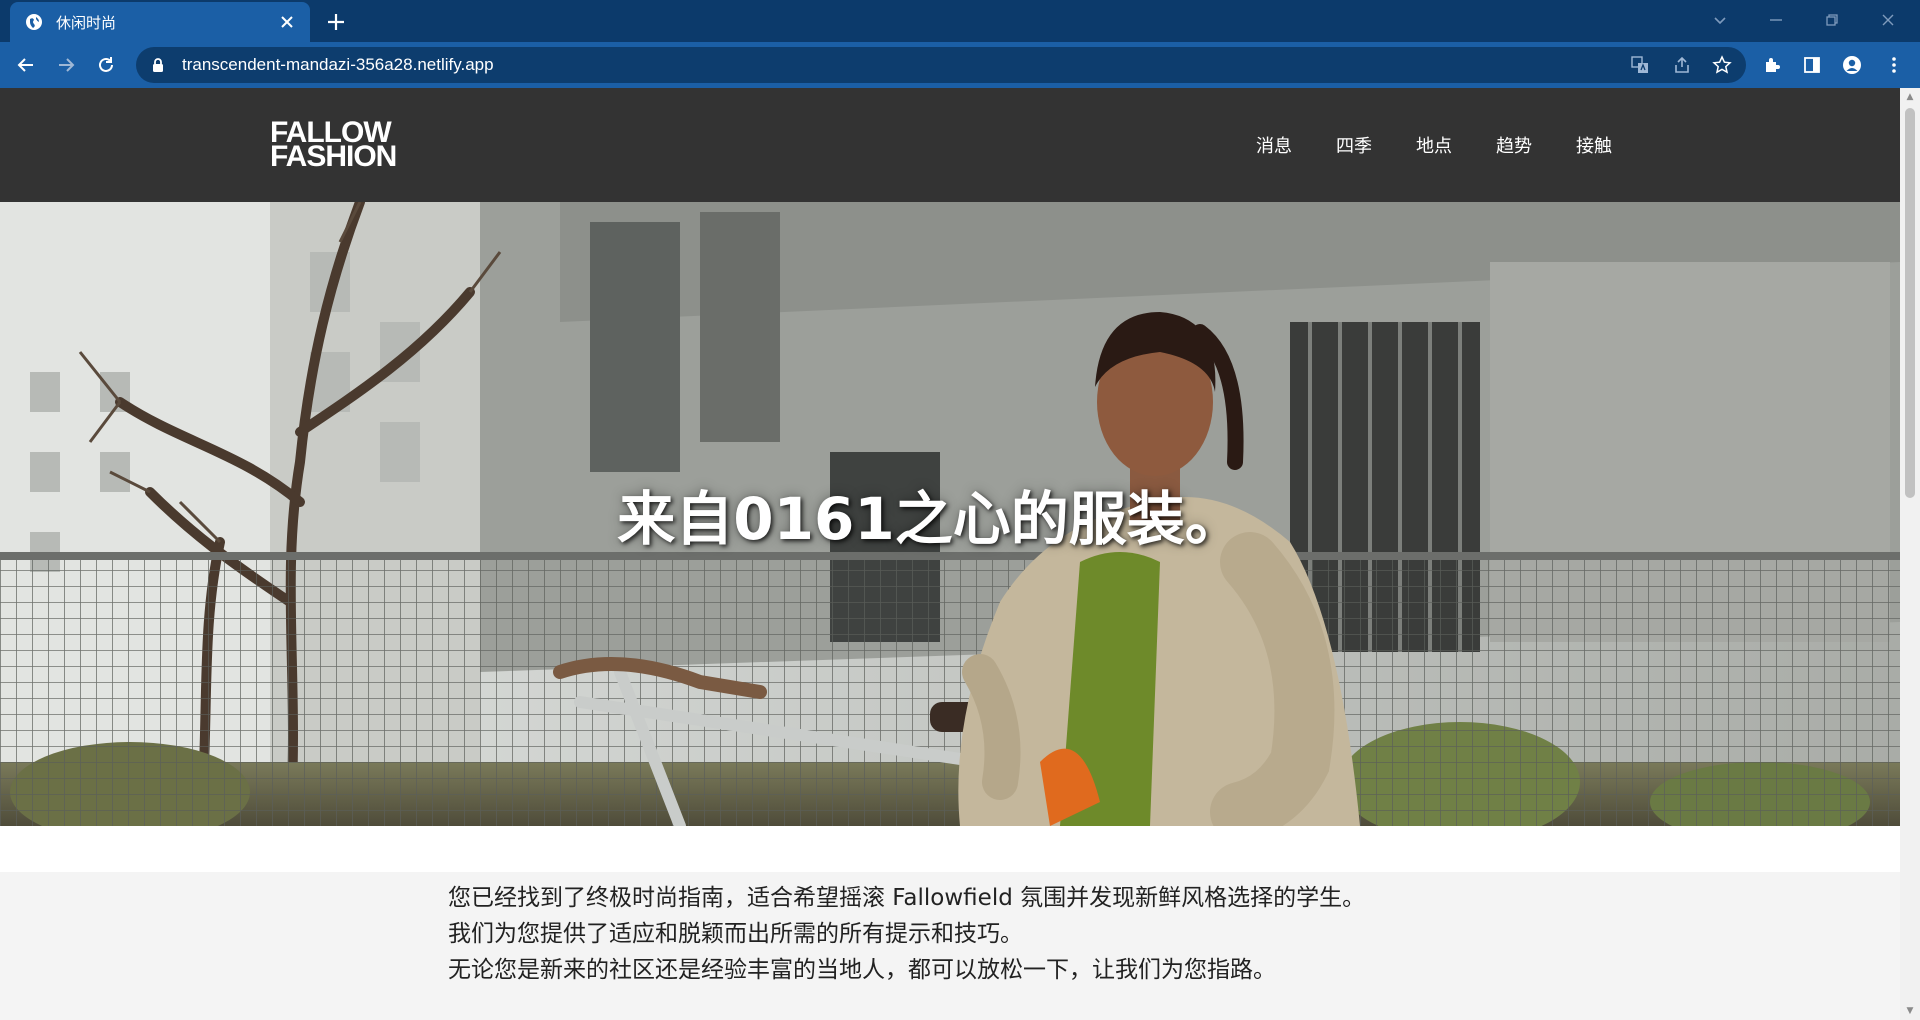  What do you see at coordinates (1812, 65) in the screenshot?
I see `side-panel-icon` at bounding box center [1812, 65].